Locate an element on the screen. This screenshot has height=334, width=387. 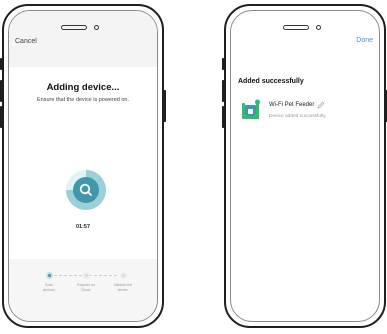
step-initialize-indicator is located at coordinates (123, 275).